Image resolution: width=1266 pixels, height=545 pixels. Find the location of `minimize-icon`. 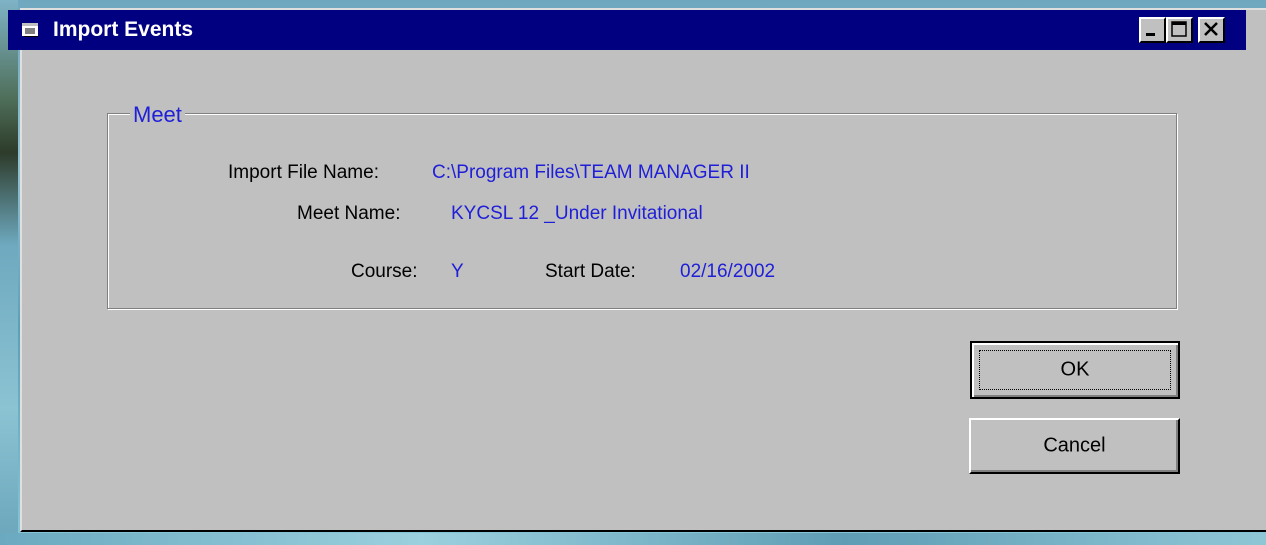

minimize-icon is located at coordinates (1150, 34).